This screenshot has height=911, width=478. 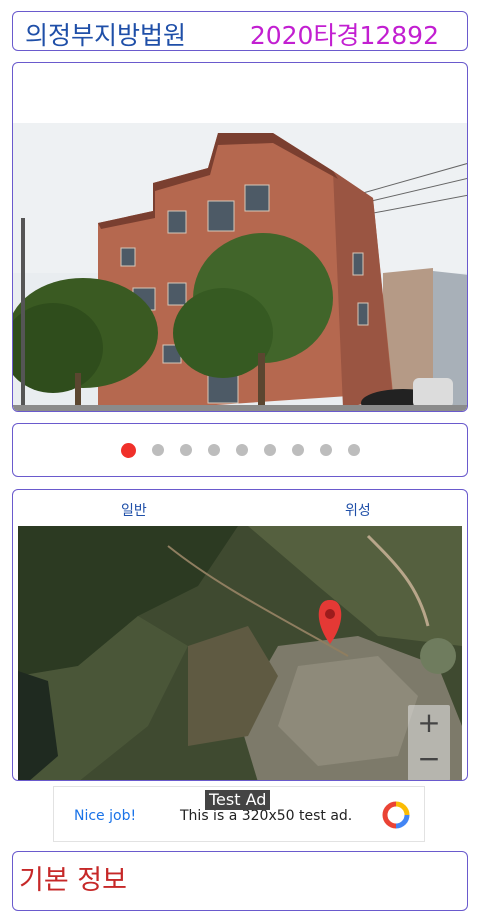 I want to click on ad-text: This is a 320x50 test ad., so click(x=266, y=816).